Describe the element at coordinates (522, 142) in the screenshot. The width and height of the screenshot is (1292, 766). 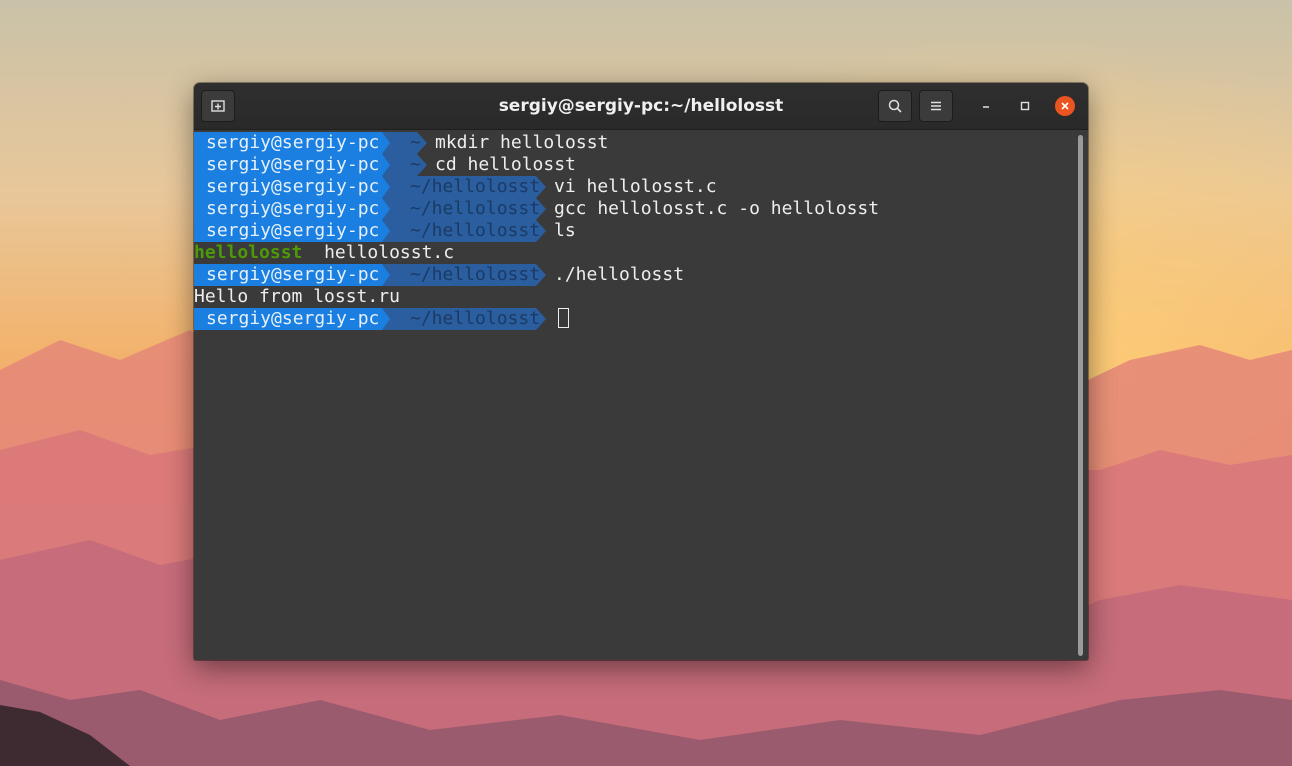
I see `command-text: mkdir hellolosst` at that location.